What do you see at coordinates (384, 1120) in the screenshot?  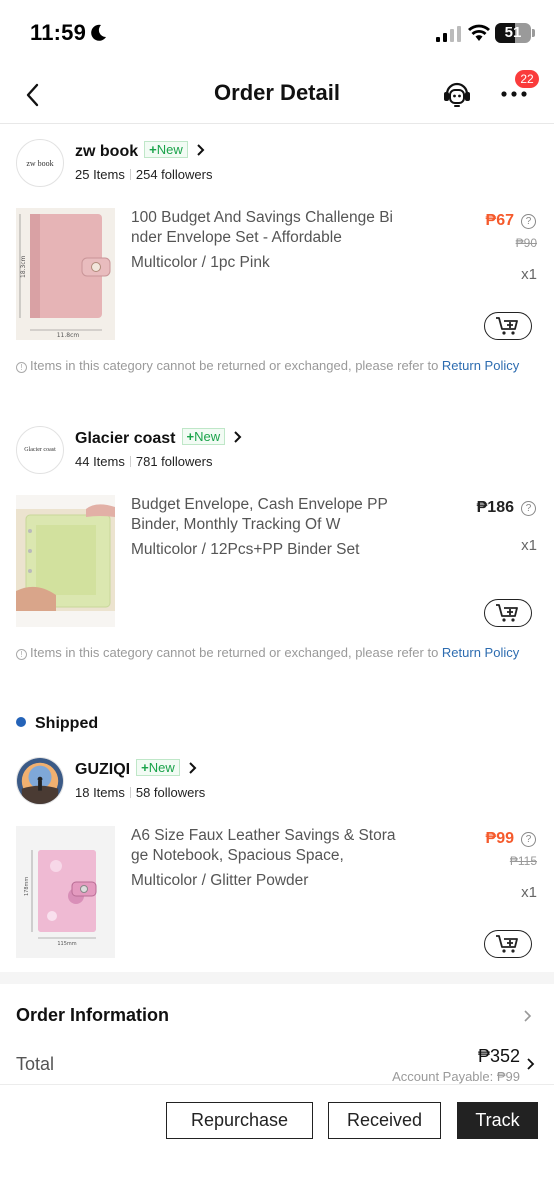 I see `received-button: Received` at bounding box center [384, 1120].